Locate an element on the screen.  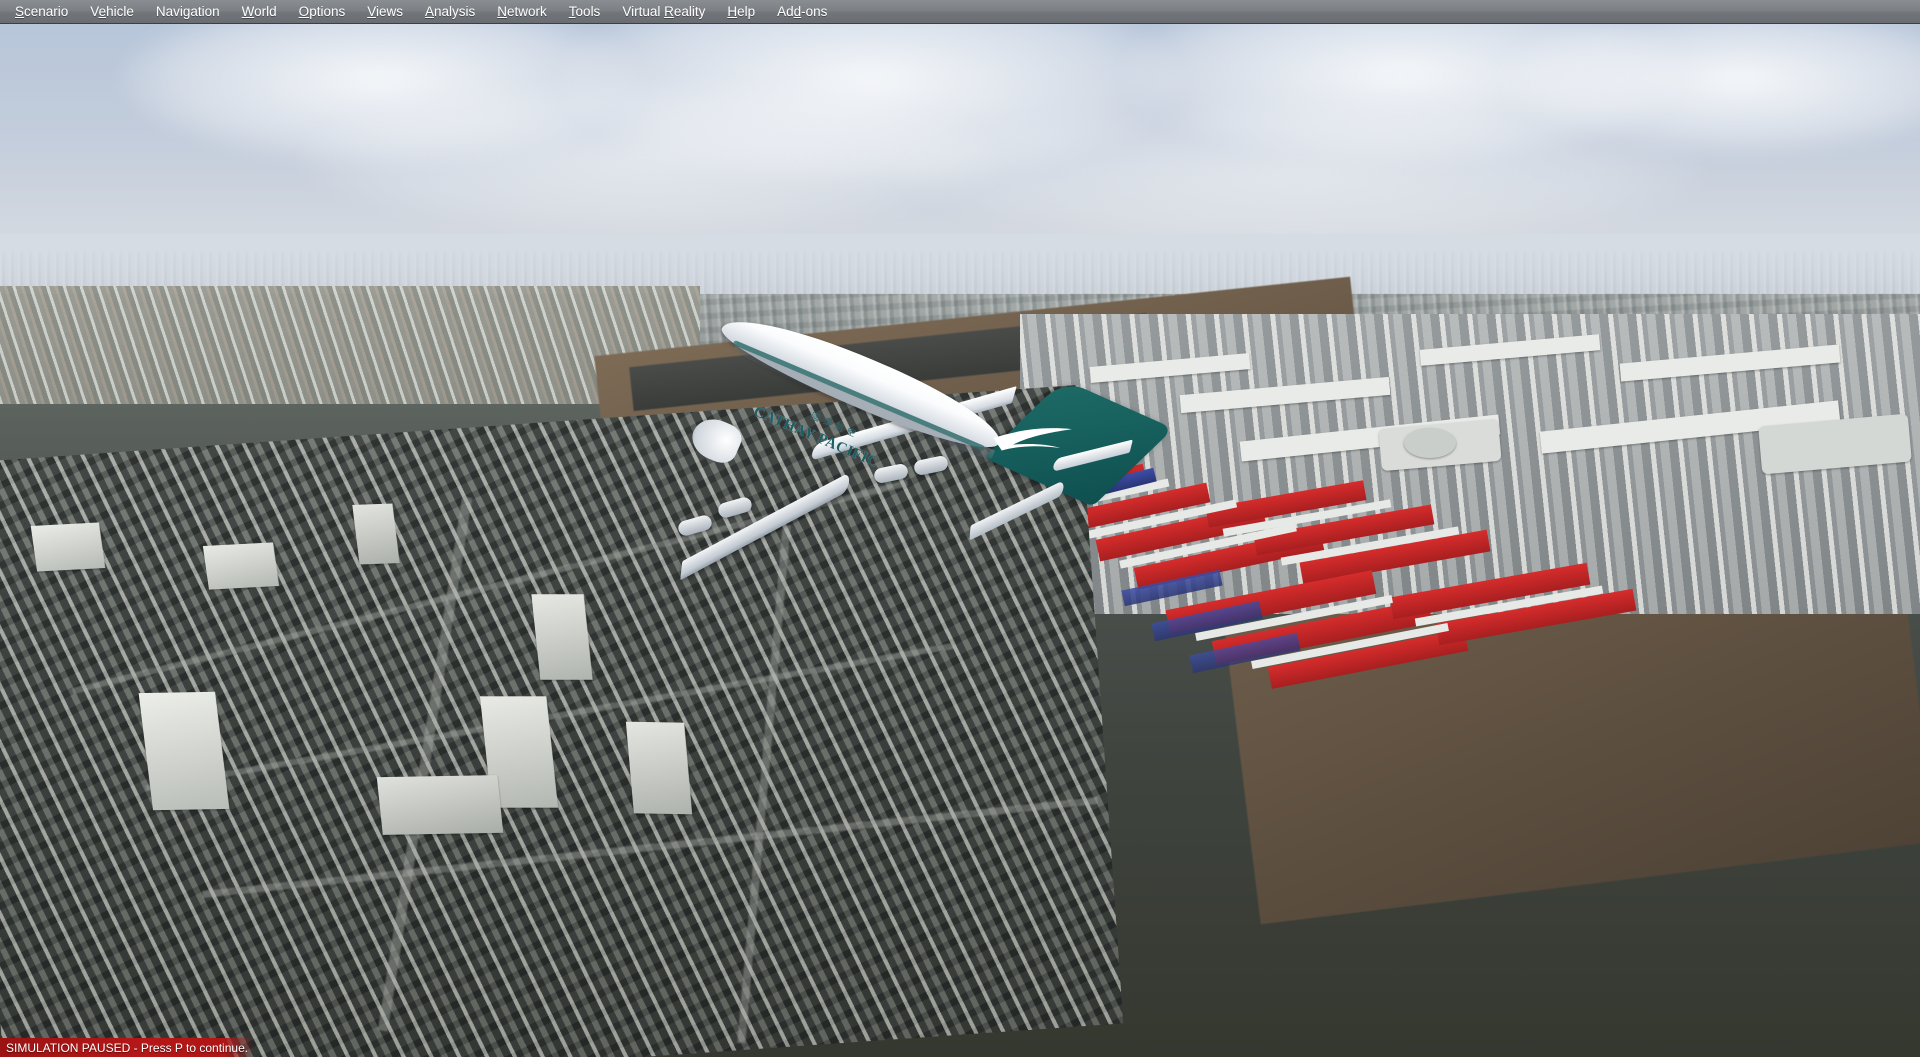
menu-accelerator: T is located at coordinates (572, 11).